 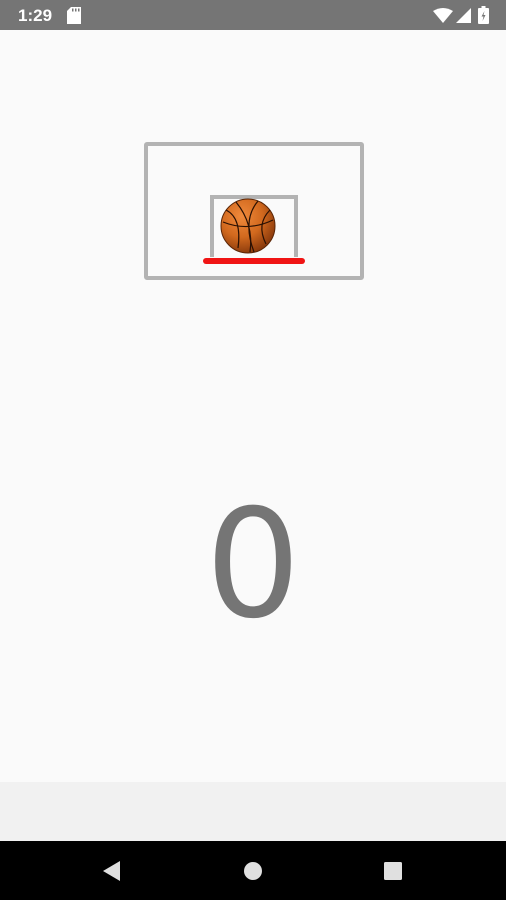 I want to click on back-icon, so click(x=111, y=871).